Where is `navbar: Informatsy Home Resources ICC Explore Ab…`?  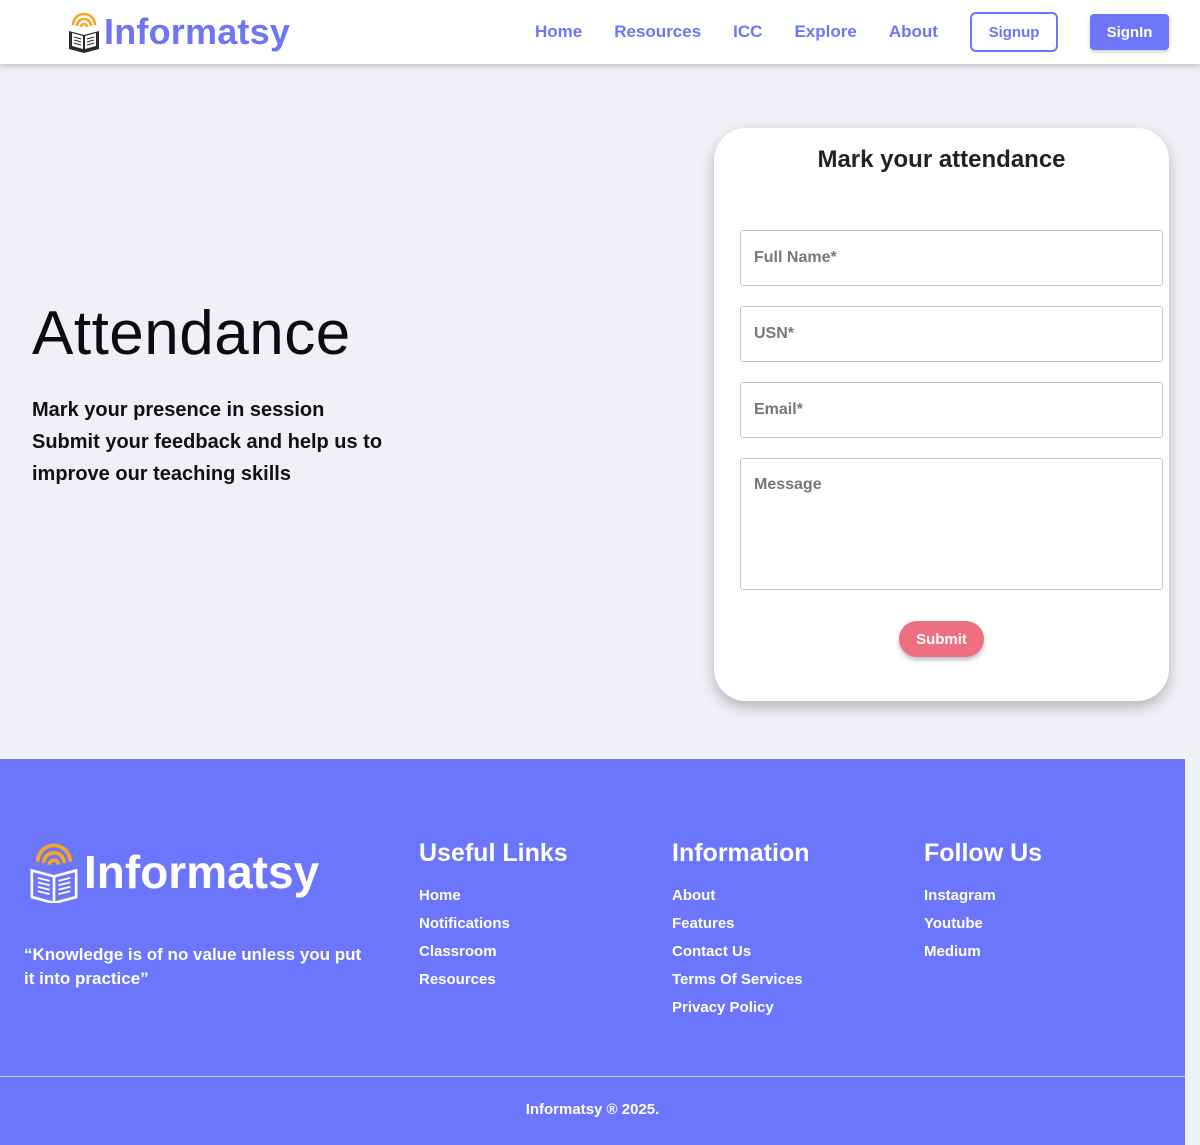 navbar: Informatsy Home Resources ICC Explore Ab… is located at coordinates (600, 32).